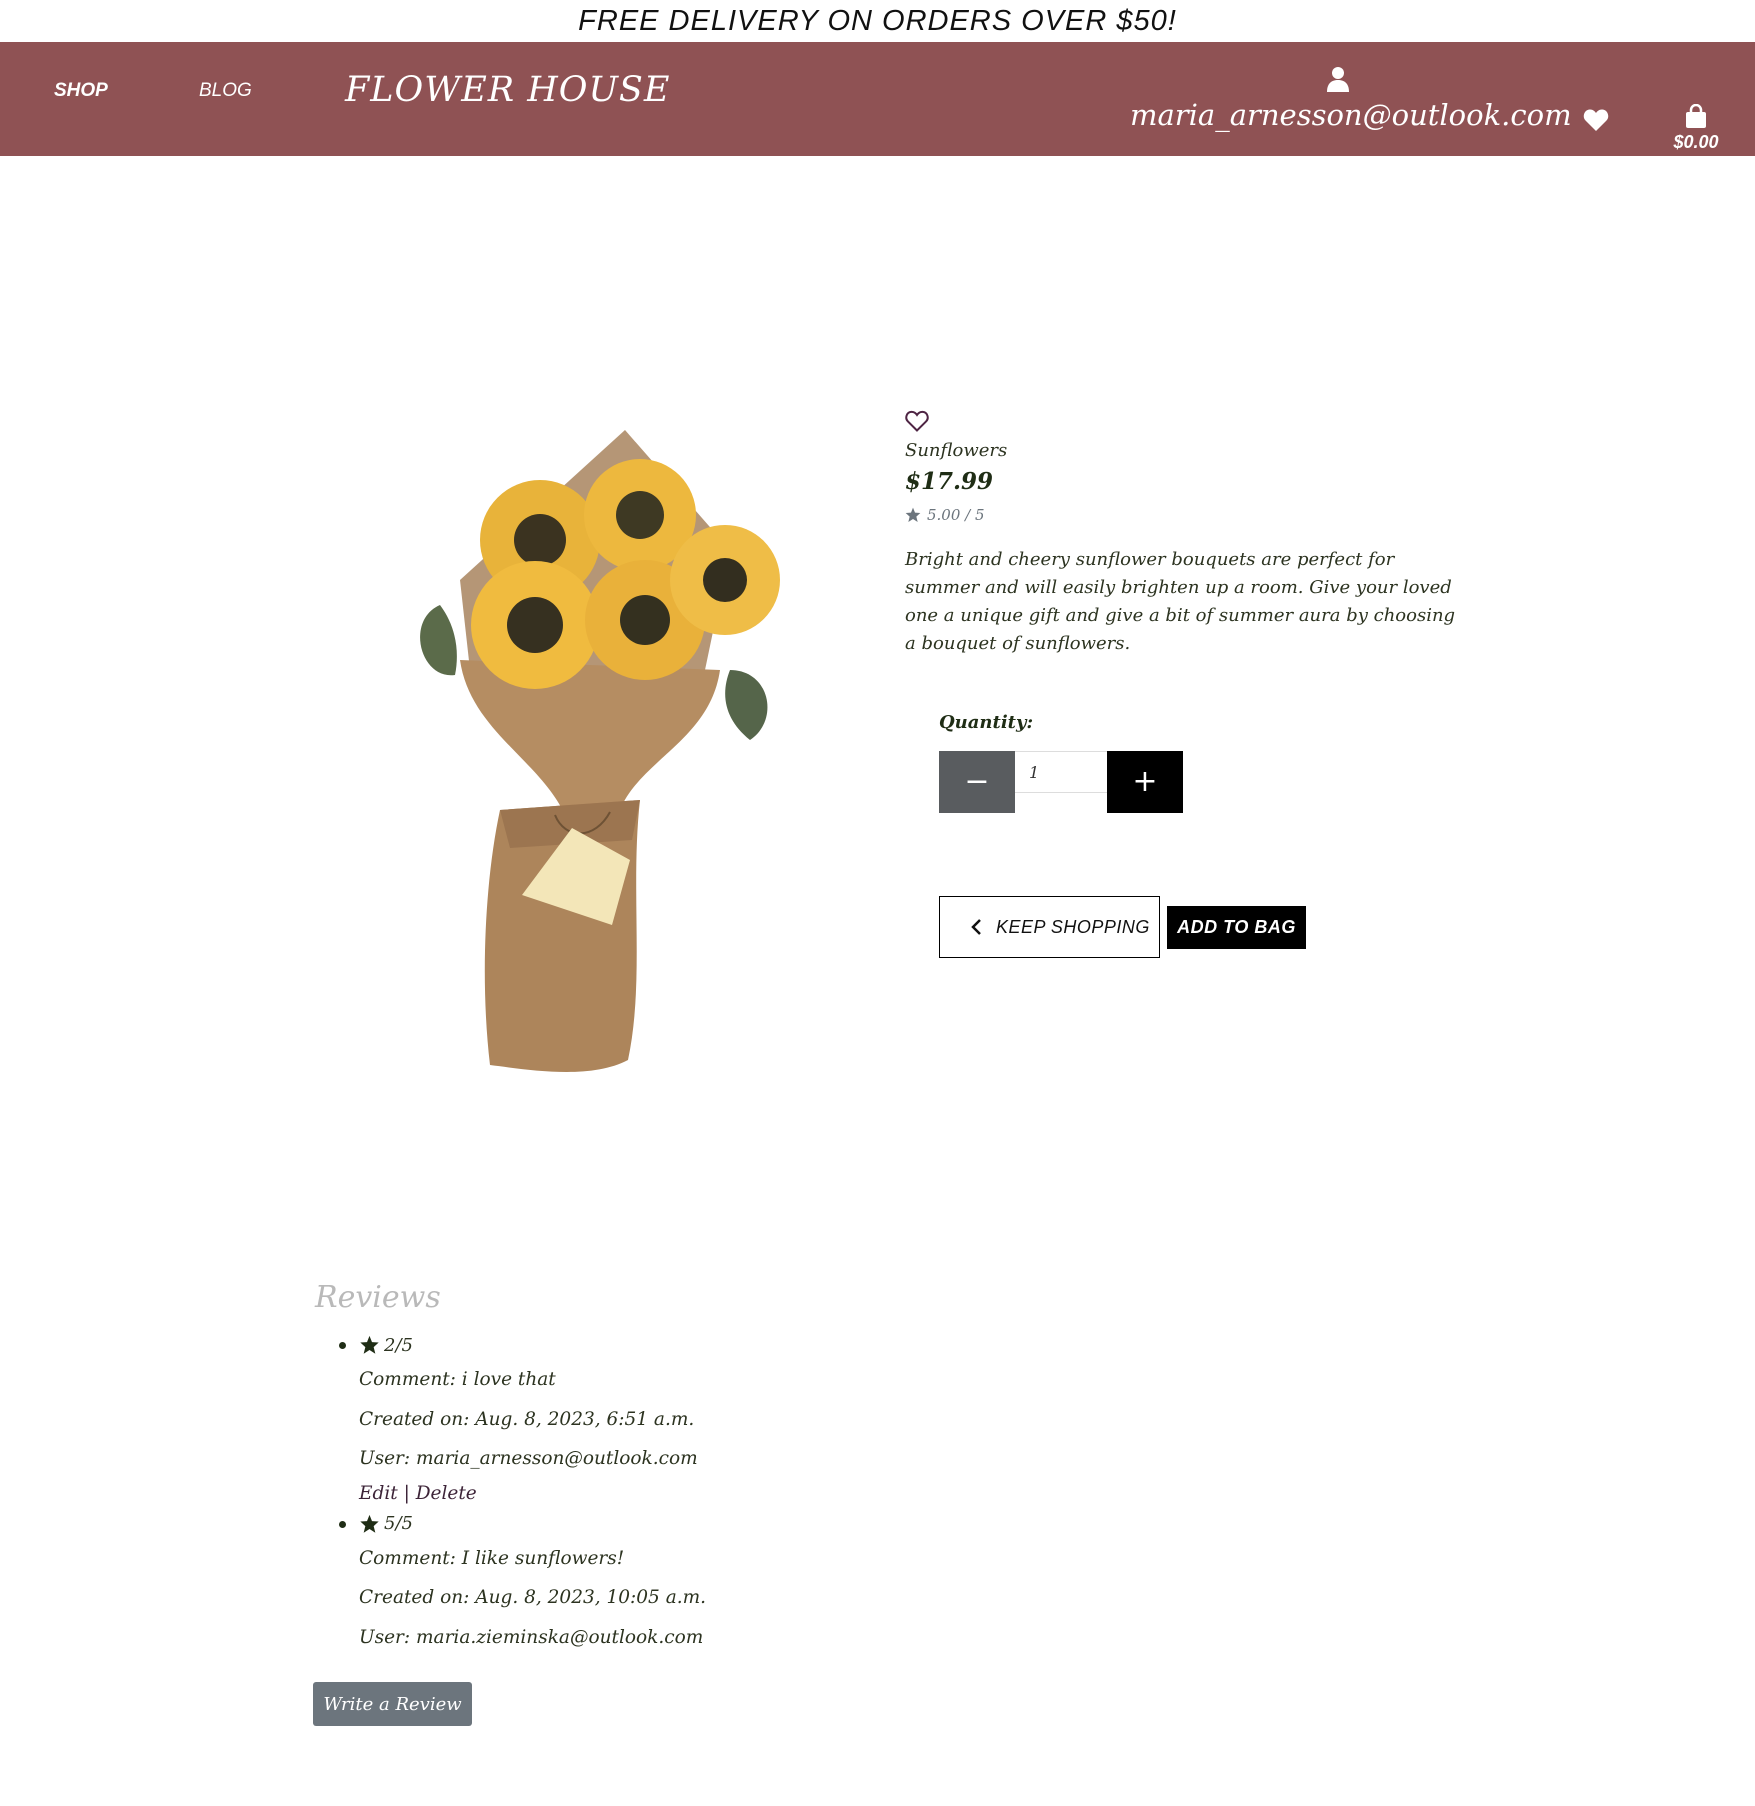 This screenshot has width=1755, height=1806. I want to click on account-menu: maria_arnesson@outlook.com, so click(1351, 100).